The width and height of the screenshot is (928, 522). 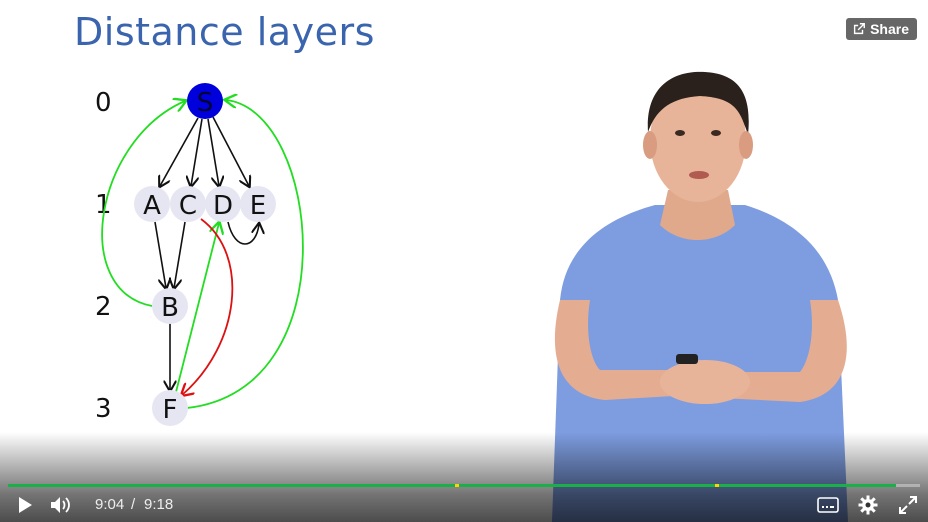 I want to click on play-button, so click(x=25, y=505).